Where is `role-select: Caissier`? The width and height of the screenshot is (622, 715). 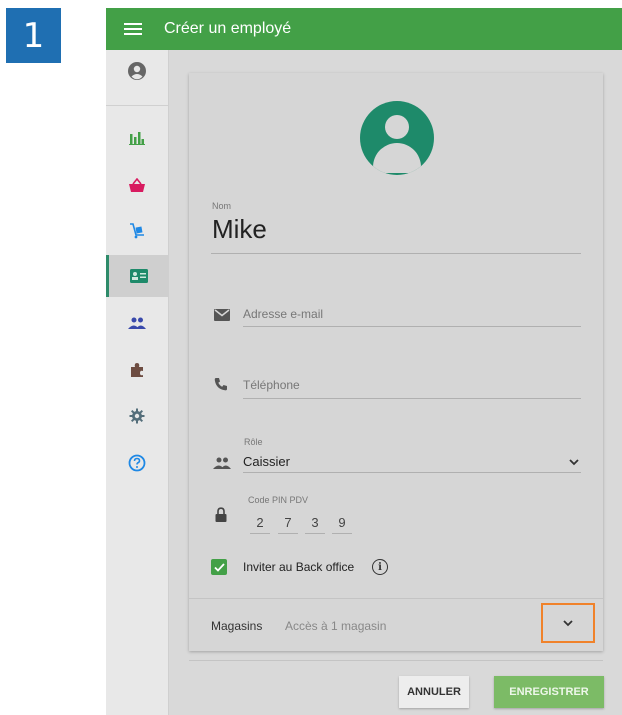 role-select: Caissier is located at coordinates (266, 461).